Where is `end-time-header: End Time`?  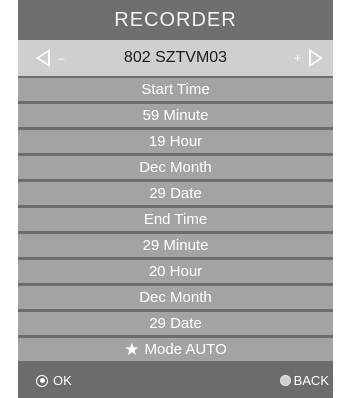
end-time-header: End Time is located at coordinates (175, 219).